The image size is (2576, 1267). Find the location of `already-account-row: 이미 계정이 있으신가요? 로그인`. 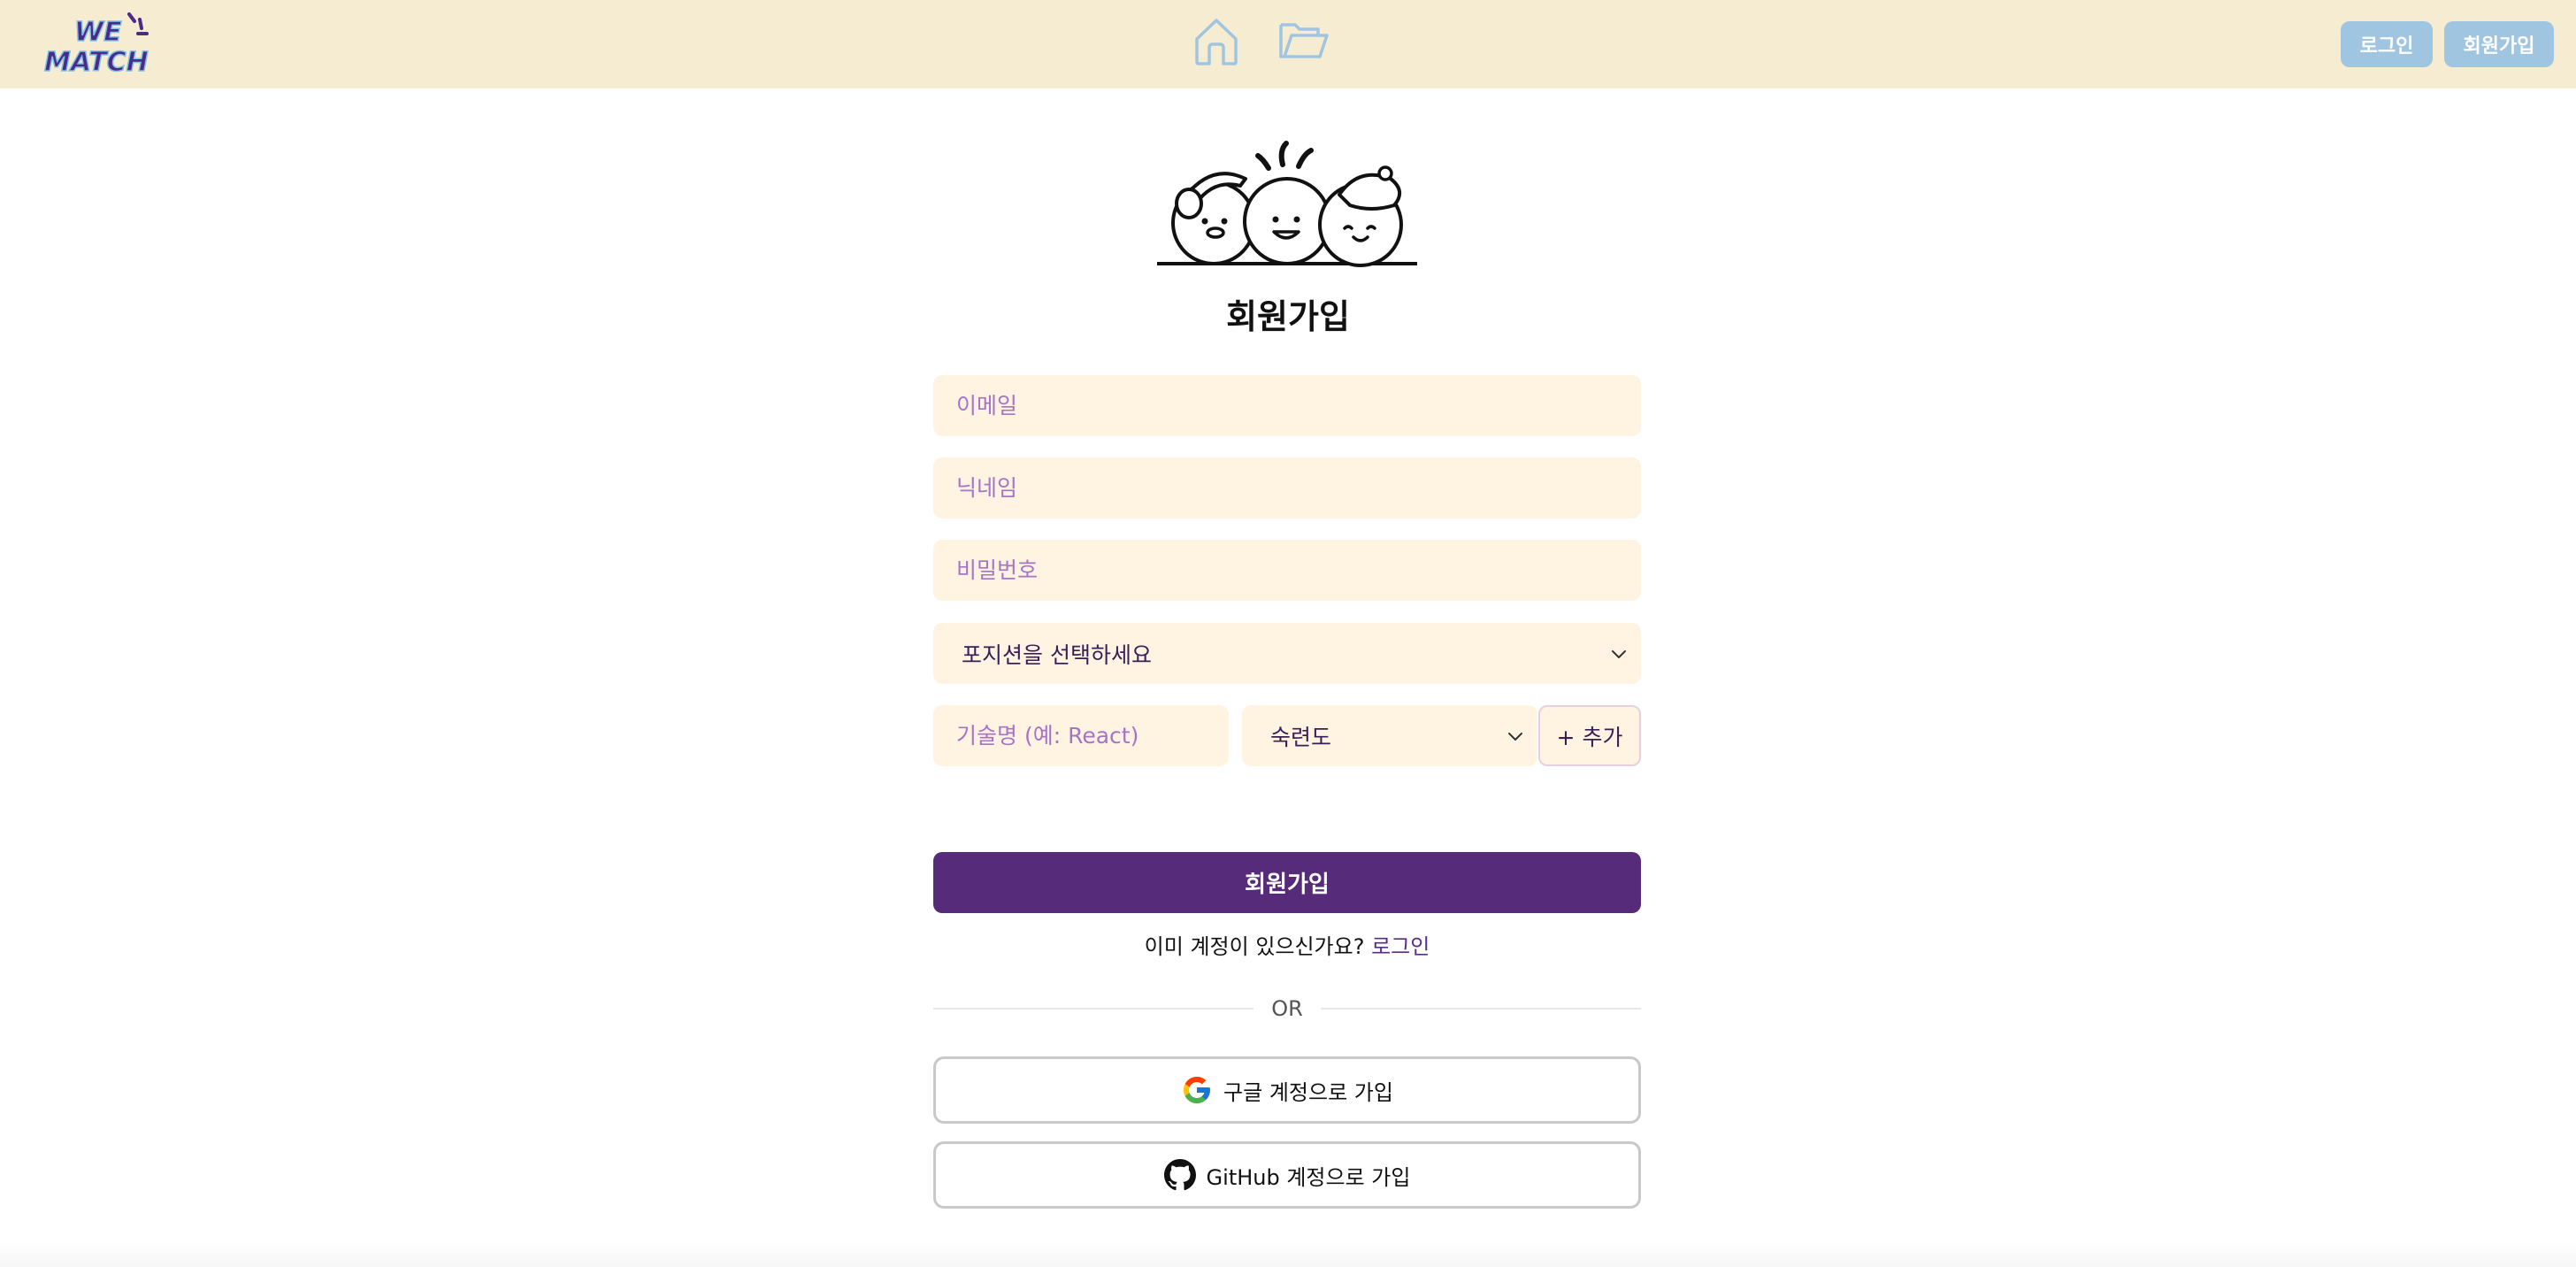

already-account-row: 이미 계정이 있으신가요? 로그인 is located at coordinates (1287, 947).